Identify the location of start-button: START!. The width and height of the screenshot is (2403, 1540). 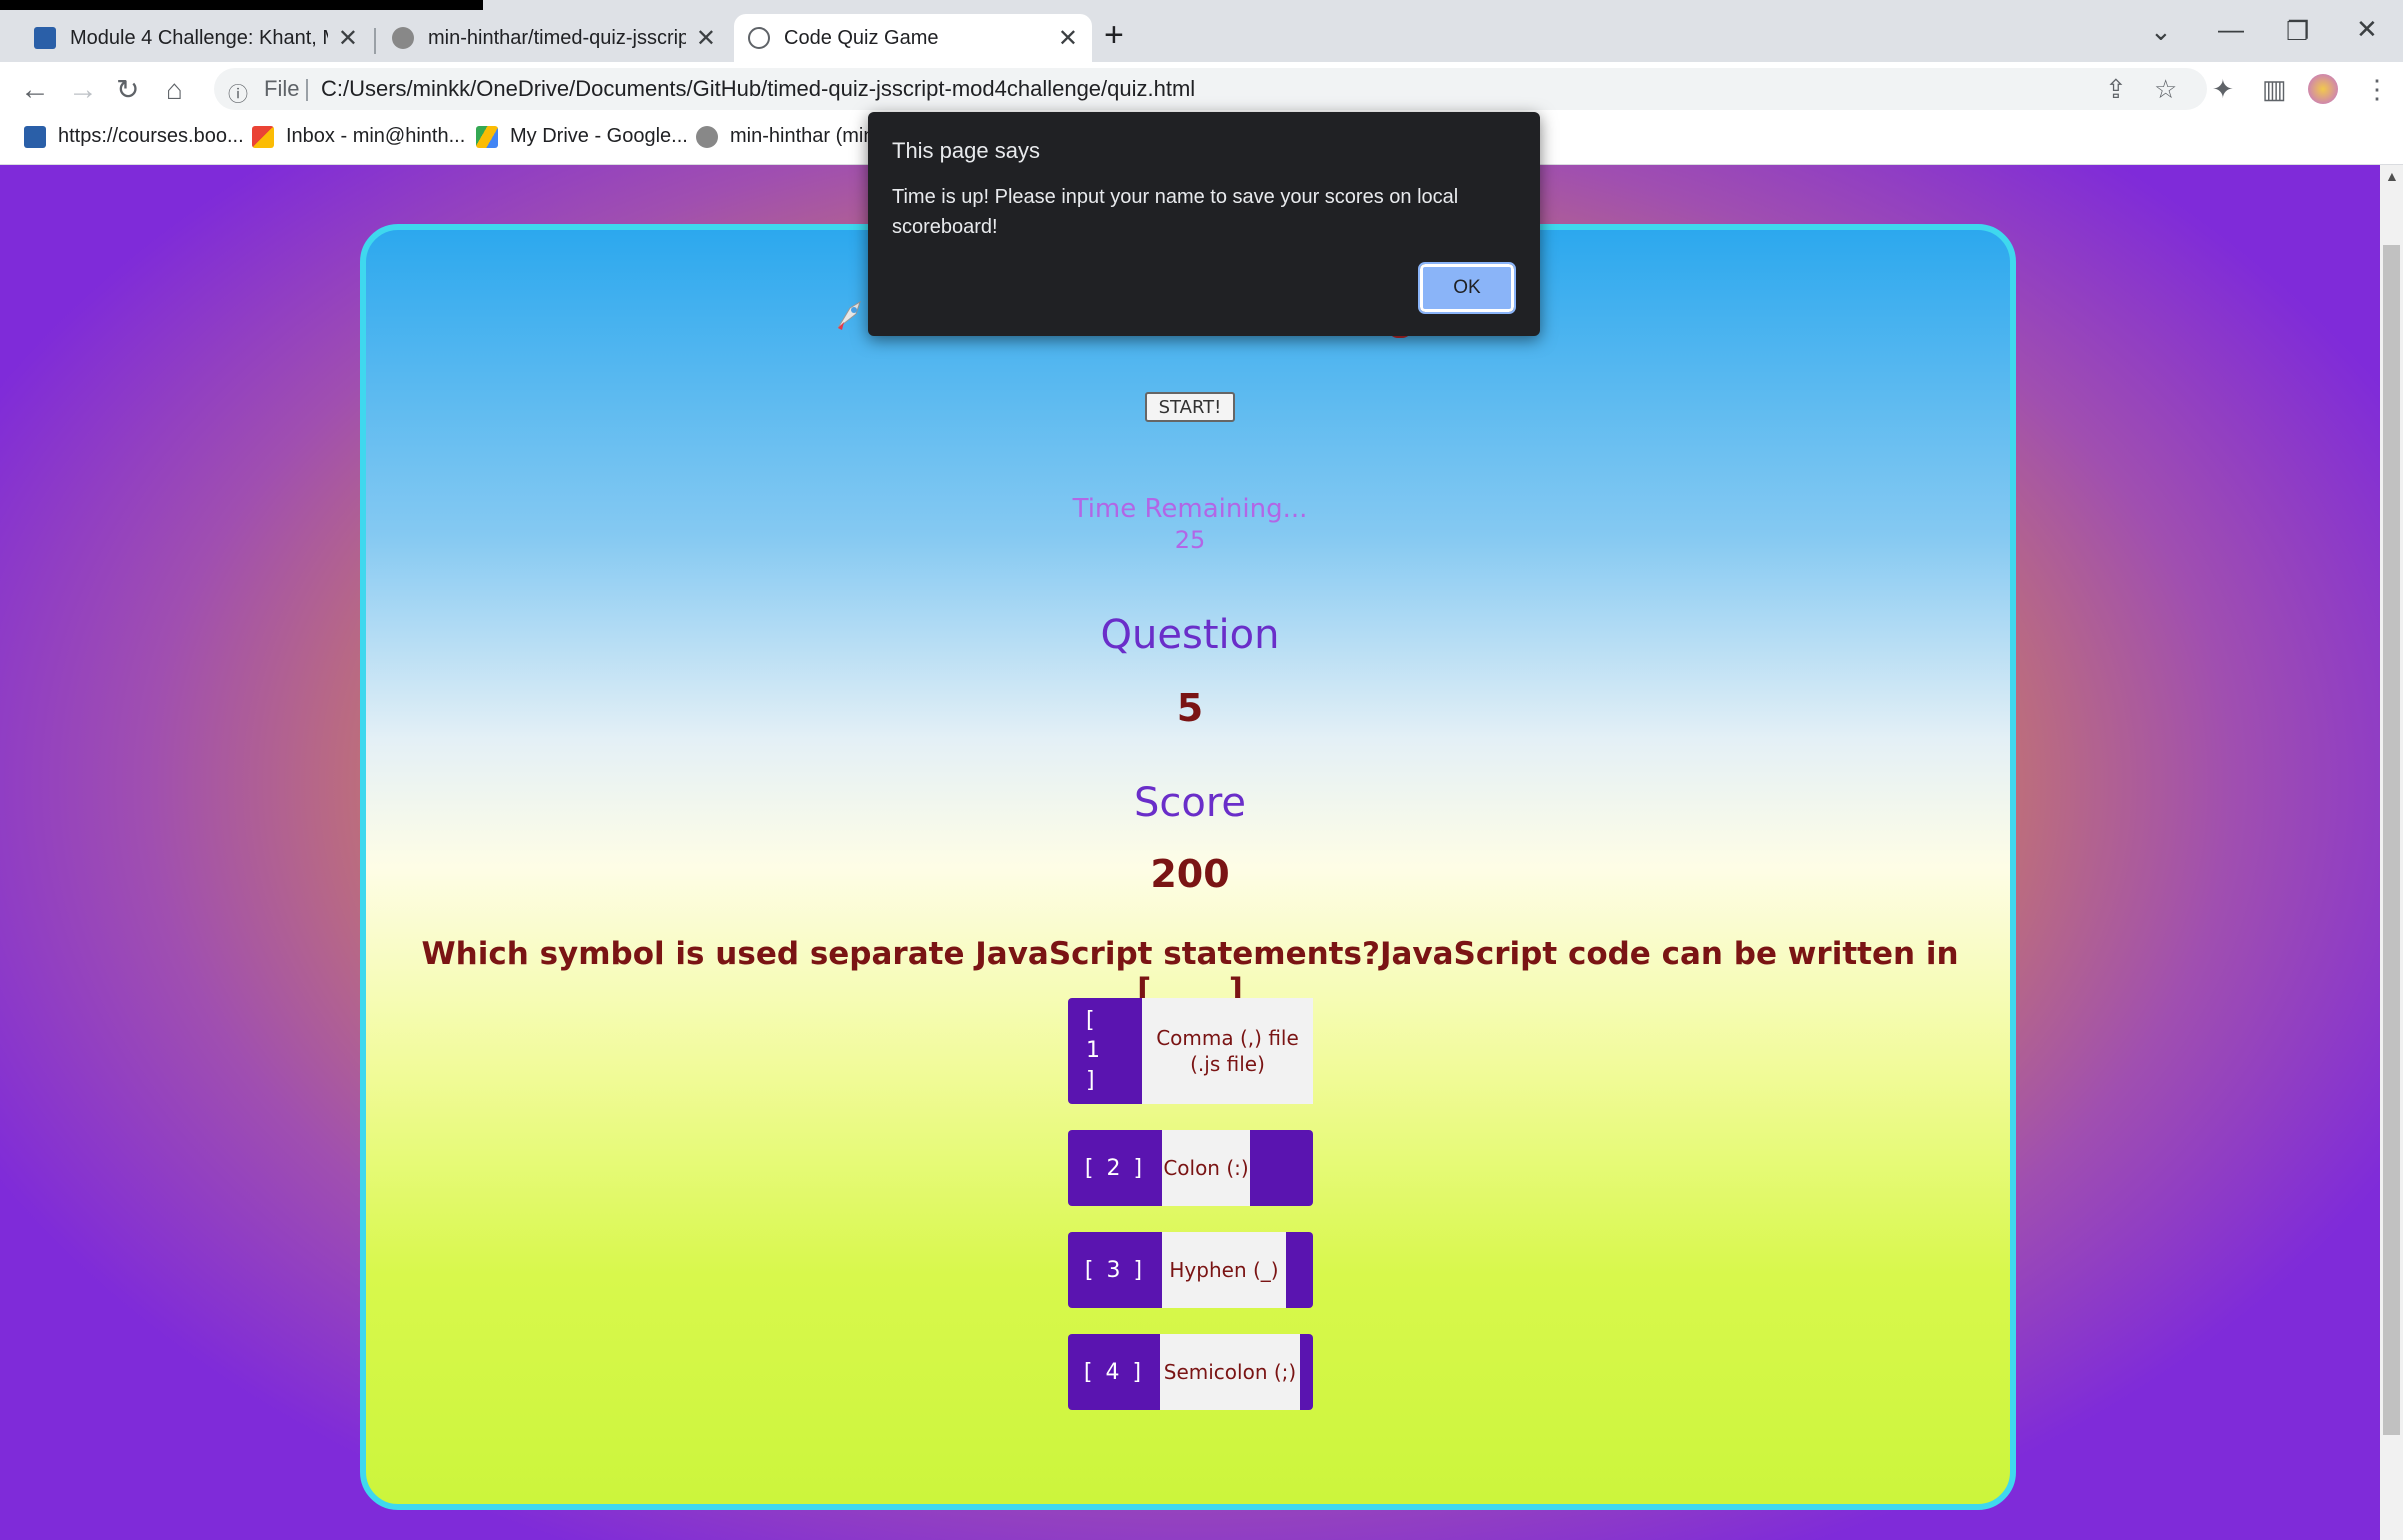
(1190, 407).